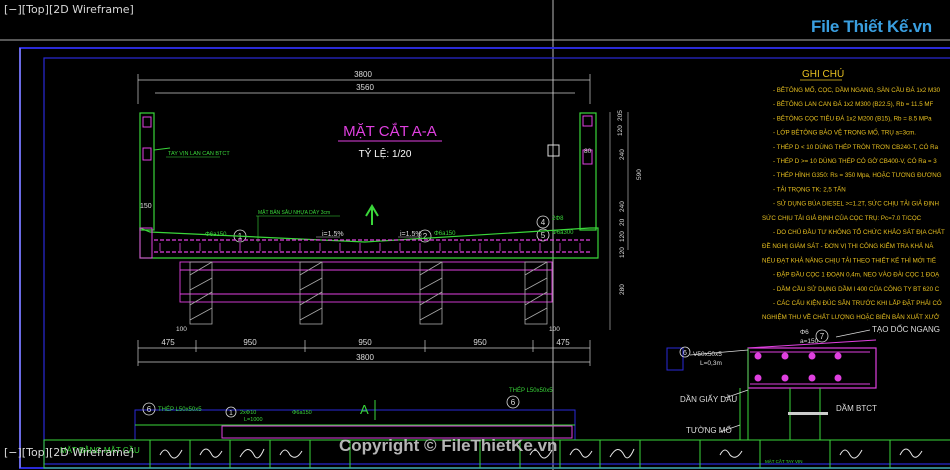 The image size is (950, 470). What do you see at coordinates (707, 354) in the screenshot?
I see `detail-steel-a: V50x50x5` at bounding box center [707, 354].